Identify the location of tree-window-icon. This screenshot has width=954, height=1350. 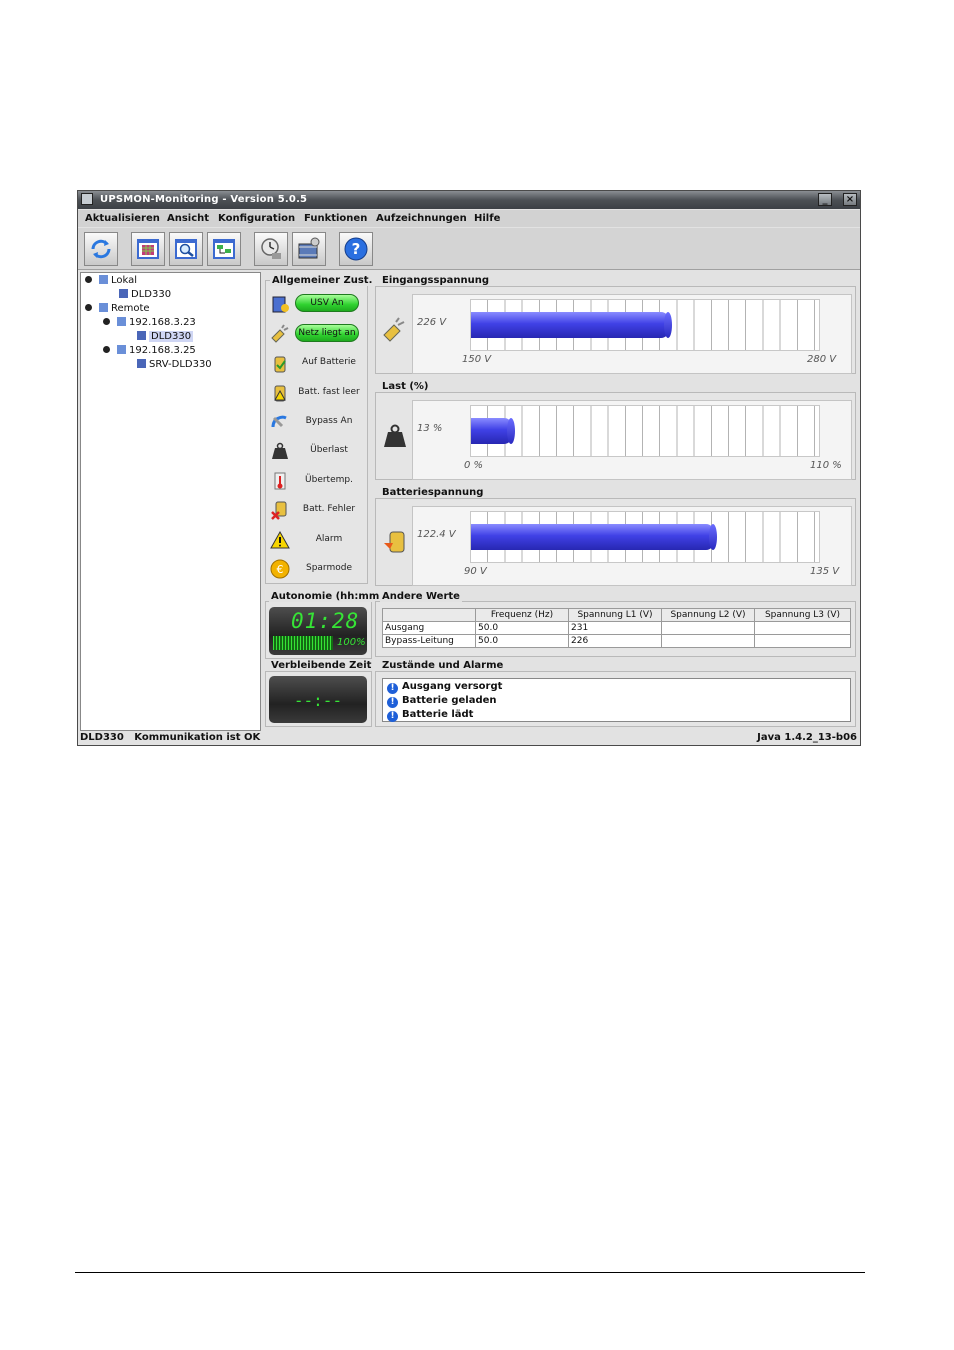
(224, 249).